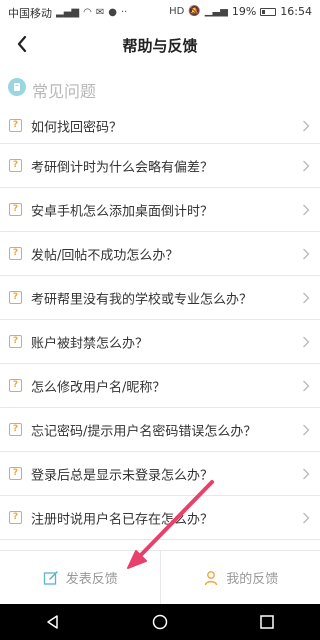 The image size is (320, 640). I want to click on system-nav-bar, so click(160, 622).